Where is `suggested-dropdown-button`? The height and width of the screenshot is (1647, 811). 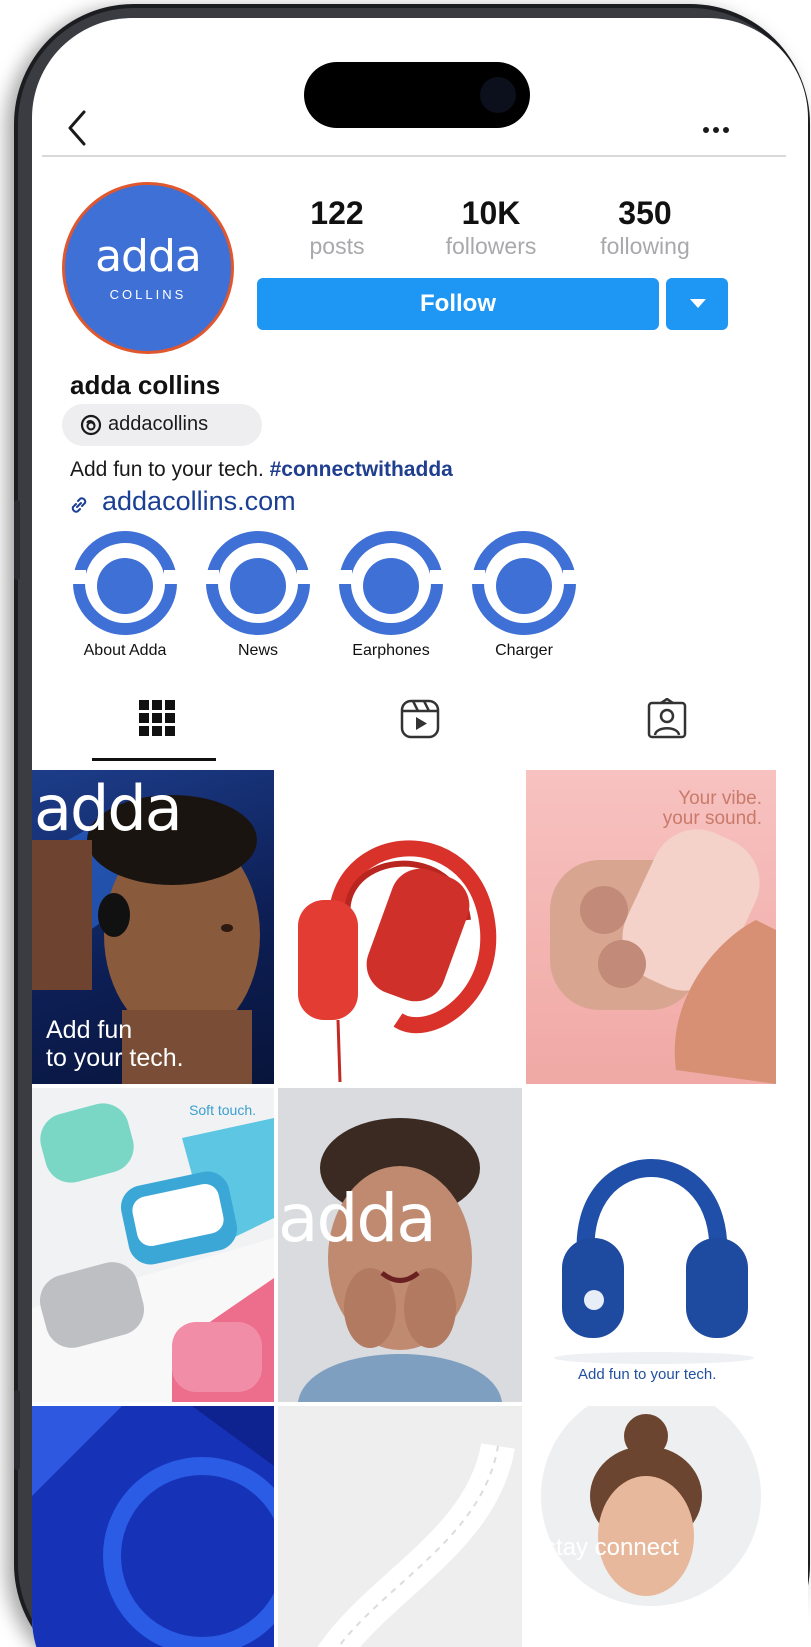 suggested-dropdown-button is located at coordinates (697, 304).